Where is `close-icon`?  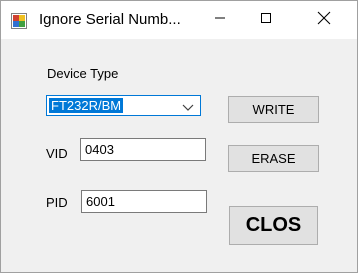 close-icon is located at coordinates (324, 20).